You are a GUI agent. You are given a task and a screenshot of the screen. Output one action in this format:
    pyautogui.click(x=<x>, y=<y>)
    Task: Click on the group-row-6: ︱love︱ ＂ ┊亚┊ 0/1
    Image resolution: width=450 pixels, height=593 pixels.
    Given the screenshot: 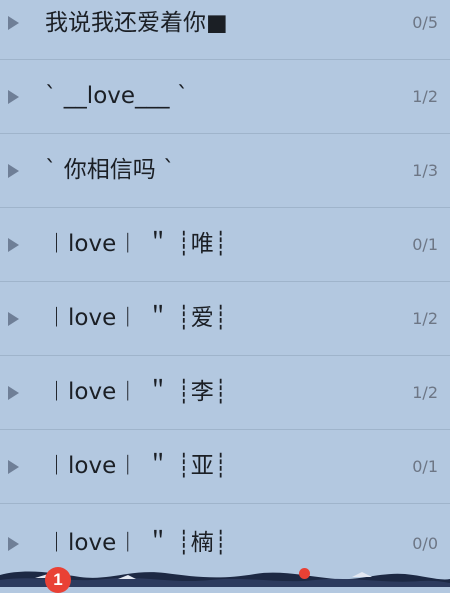 What is the action you would take?
    pyautogui.click(x=225, y=467)
    